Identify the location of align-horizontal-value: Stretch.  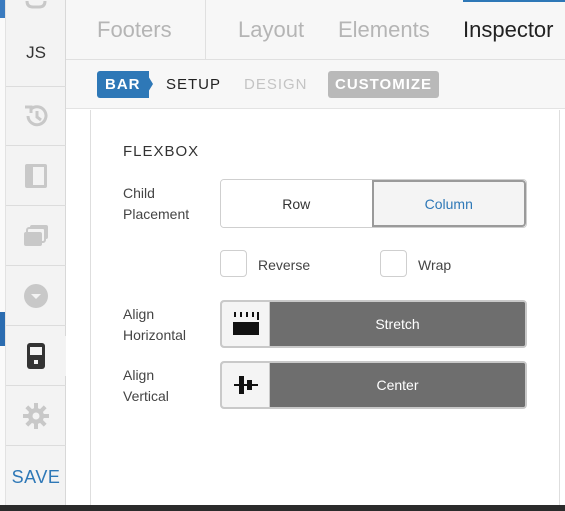
(397, 324).